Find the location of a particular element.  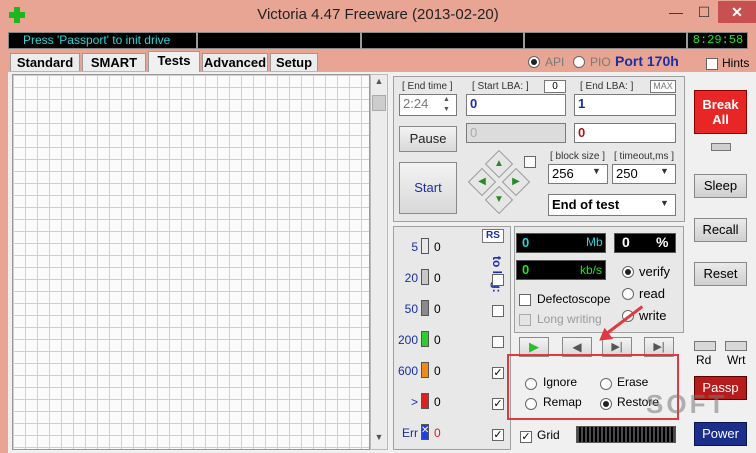

timeout-label: [ timeout,ms ] is located at coordinates (644, 156).